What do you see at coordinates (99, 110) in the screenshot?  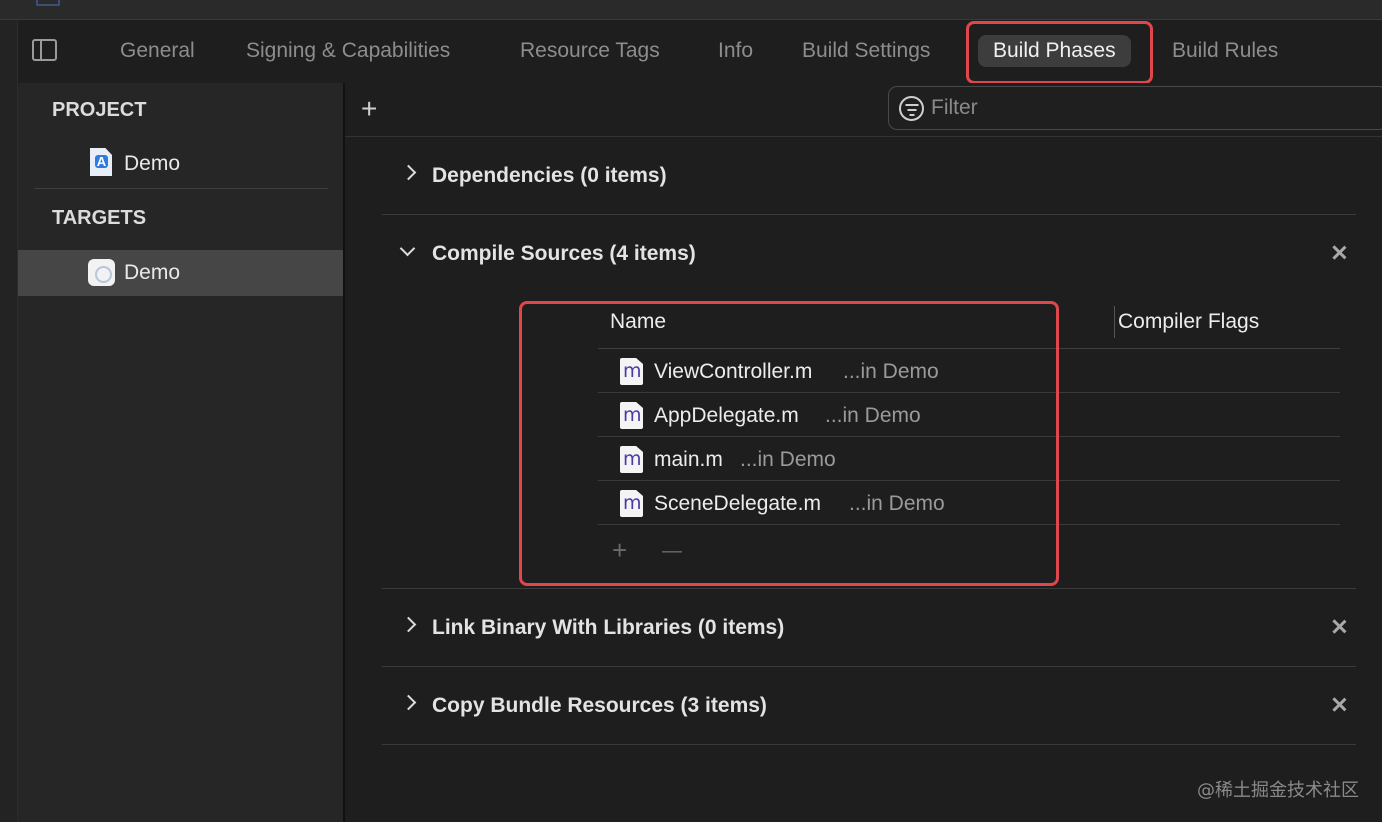 I see `project-section-header: PROJECT` at bounding box center [99, 110].